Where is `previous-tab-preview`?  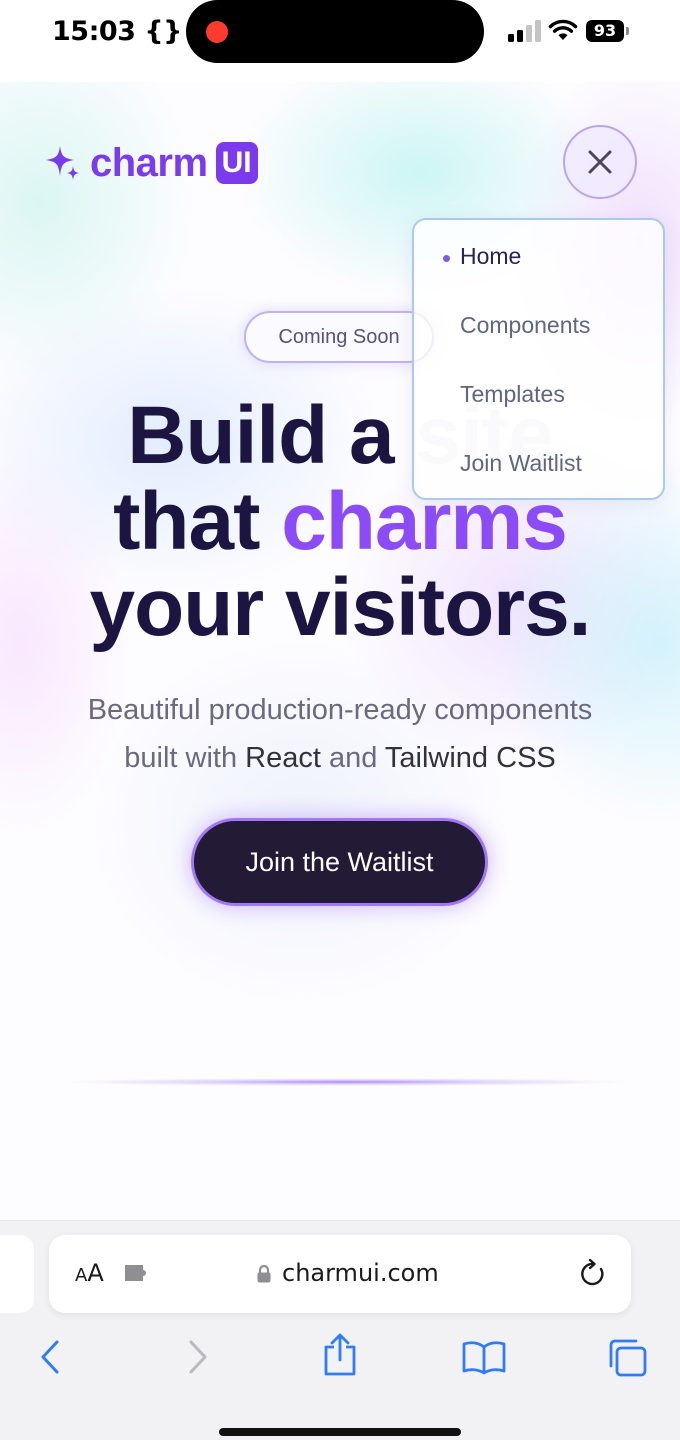 previous-tab-preview is located at coordinates (17, 1274).